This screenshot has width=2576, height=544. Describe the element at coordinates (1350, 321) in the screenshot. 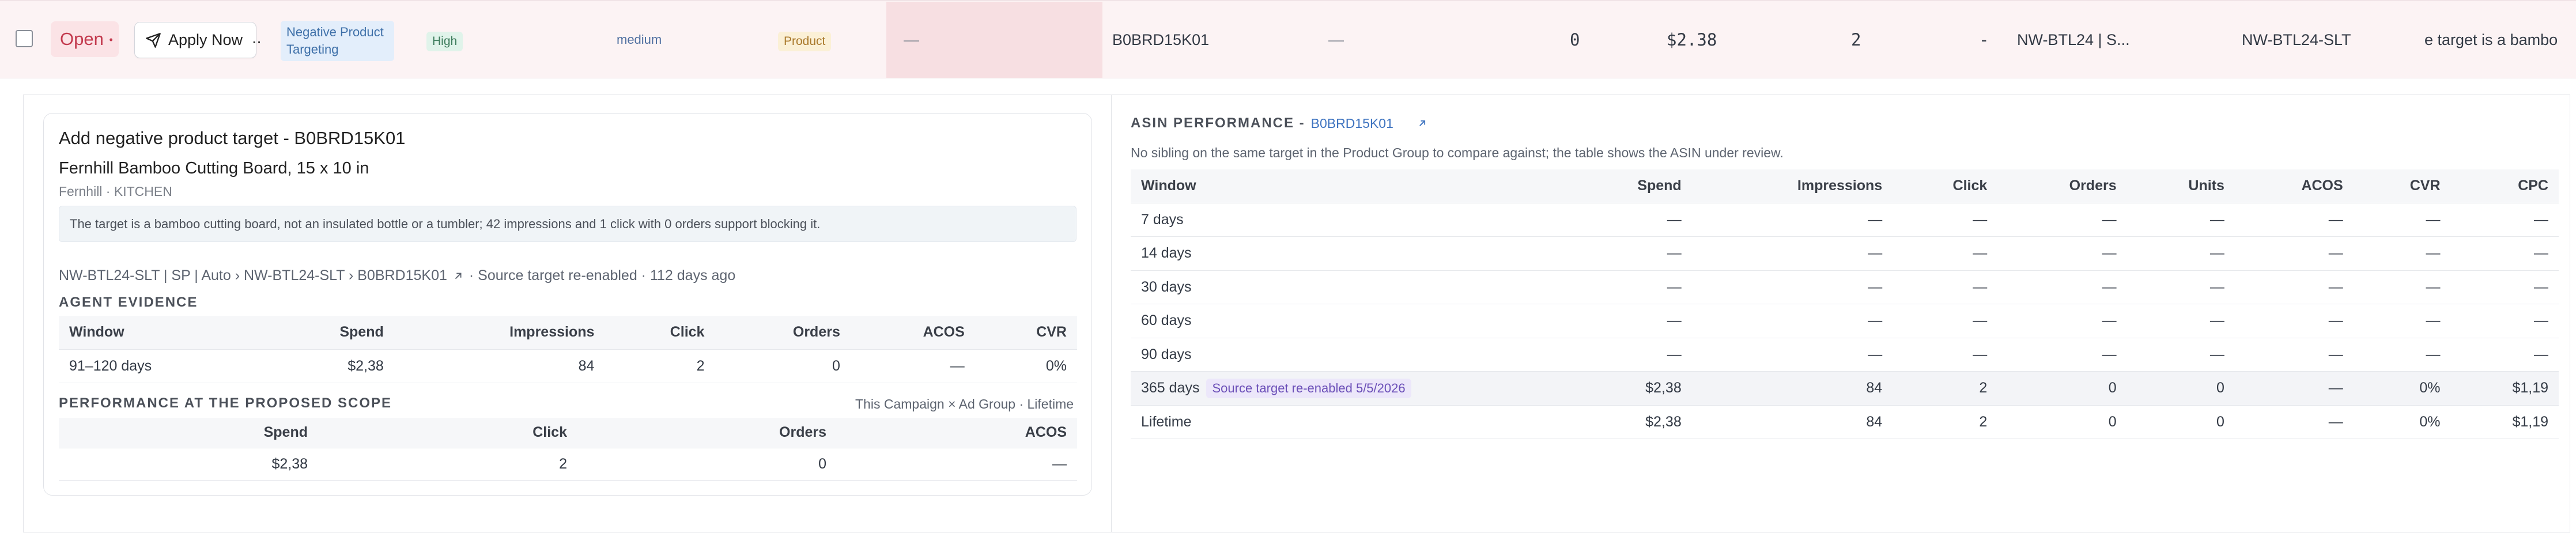

I see `table-cell: 60 days` at that location.